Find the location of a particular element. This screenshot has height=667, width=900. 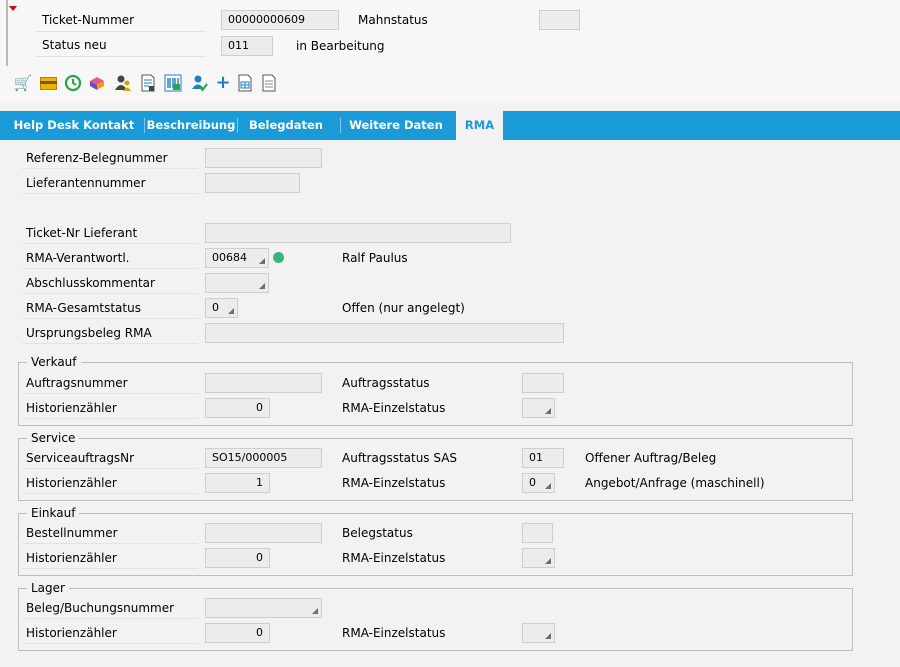

rma-gesamtstatus-text: Offen (nur angelegt) is located at coordinates (403, 308).